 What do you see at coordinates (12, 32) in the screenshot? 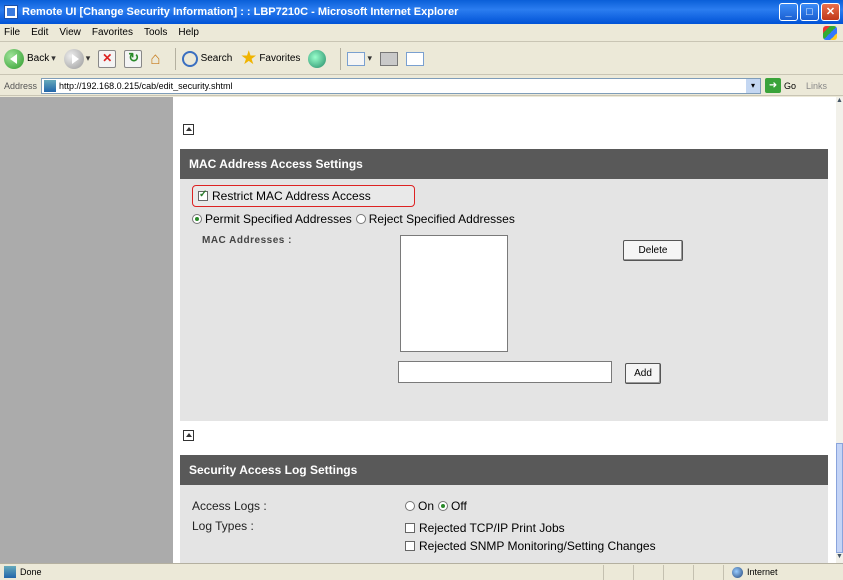
I see `menu-file: File` at bounding box center [12, 32].